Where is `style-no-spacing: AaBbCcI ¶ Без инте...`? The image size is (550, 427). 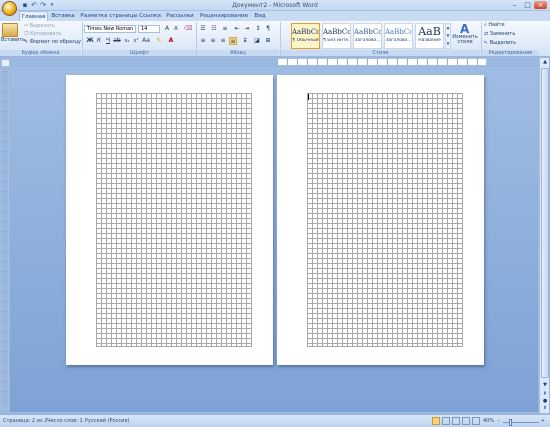
style-no-spacing: AaBbCcI ¶ Без инте... is located at coordinates (336, 36).